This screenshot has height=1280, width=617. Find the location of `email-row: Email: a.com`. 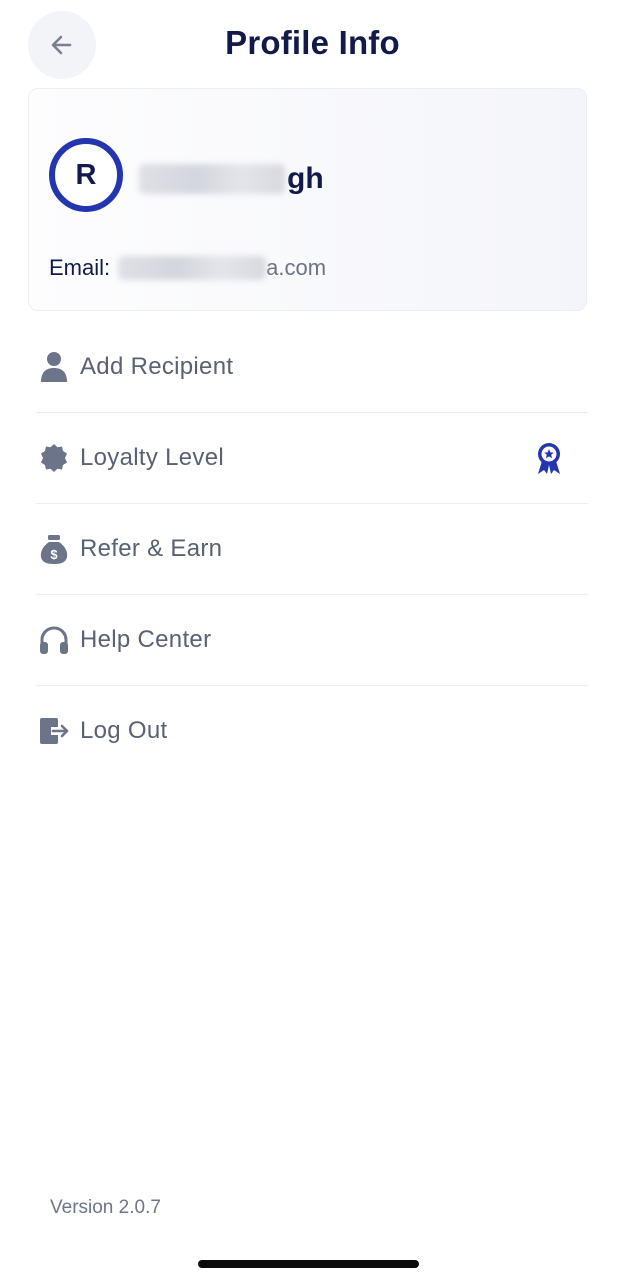

email-row: Email: a.com is located at coordinates (187, 268).